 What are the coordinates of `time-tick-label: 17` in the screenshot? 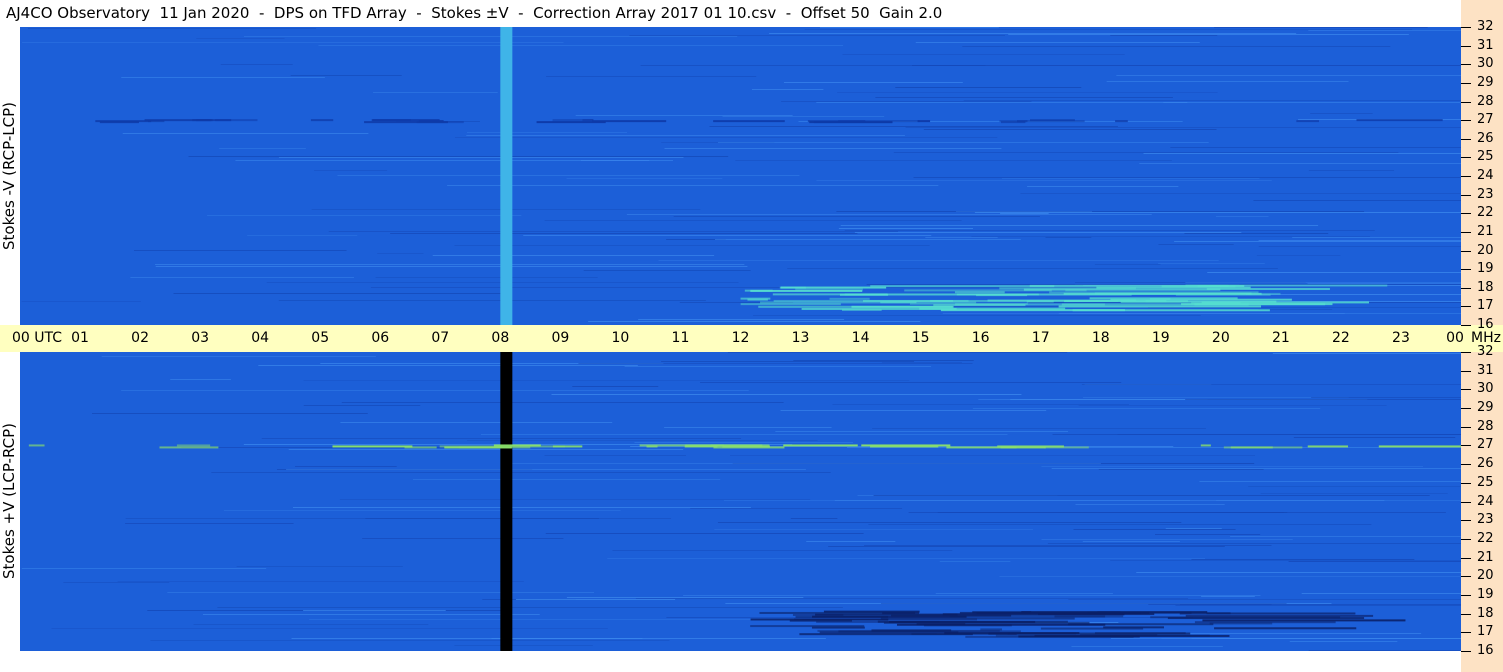 It's located at (1040, 338).